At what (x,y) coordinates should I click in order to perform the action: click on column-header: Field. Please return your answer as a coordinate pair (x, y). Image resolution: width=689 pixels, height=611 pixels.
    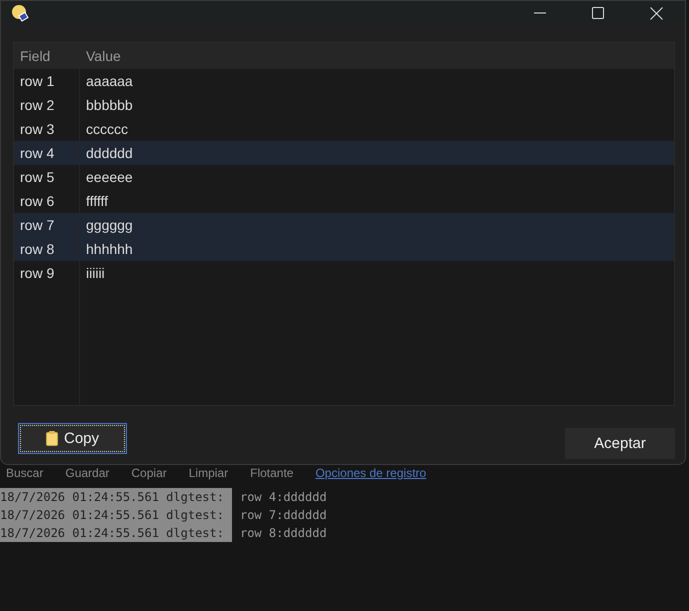
    Looking at the image, I should click on (47, 56).